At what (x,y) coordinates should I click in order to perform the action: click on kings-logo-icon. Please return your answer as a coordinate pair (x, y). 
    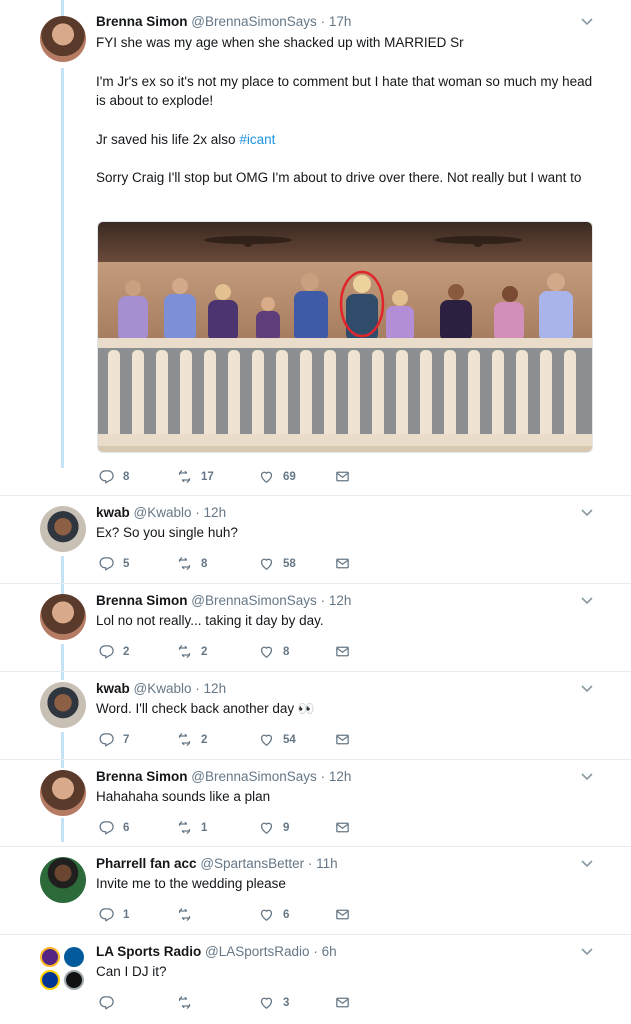
    Looking at the image, I should click on (74, 980).